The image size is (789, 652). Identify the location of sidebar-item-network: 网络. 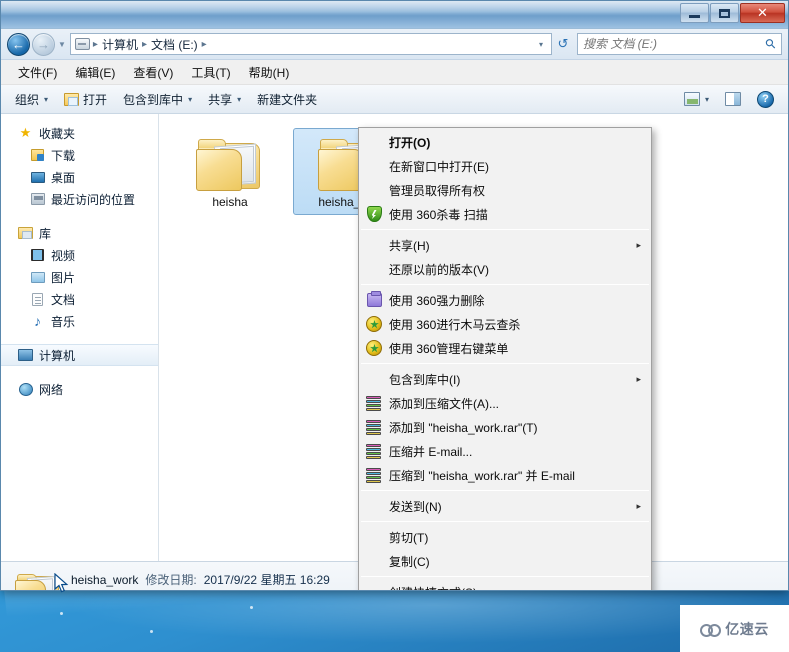
(79, 389).